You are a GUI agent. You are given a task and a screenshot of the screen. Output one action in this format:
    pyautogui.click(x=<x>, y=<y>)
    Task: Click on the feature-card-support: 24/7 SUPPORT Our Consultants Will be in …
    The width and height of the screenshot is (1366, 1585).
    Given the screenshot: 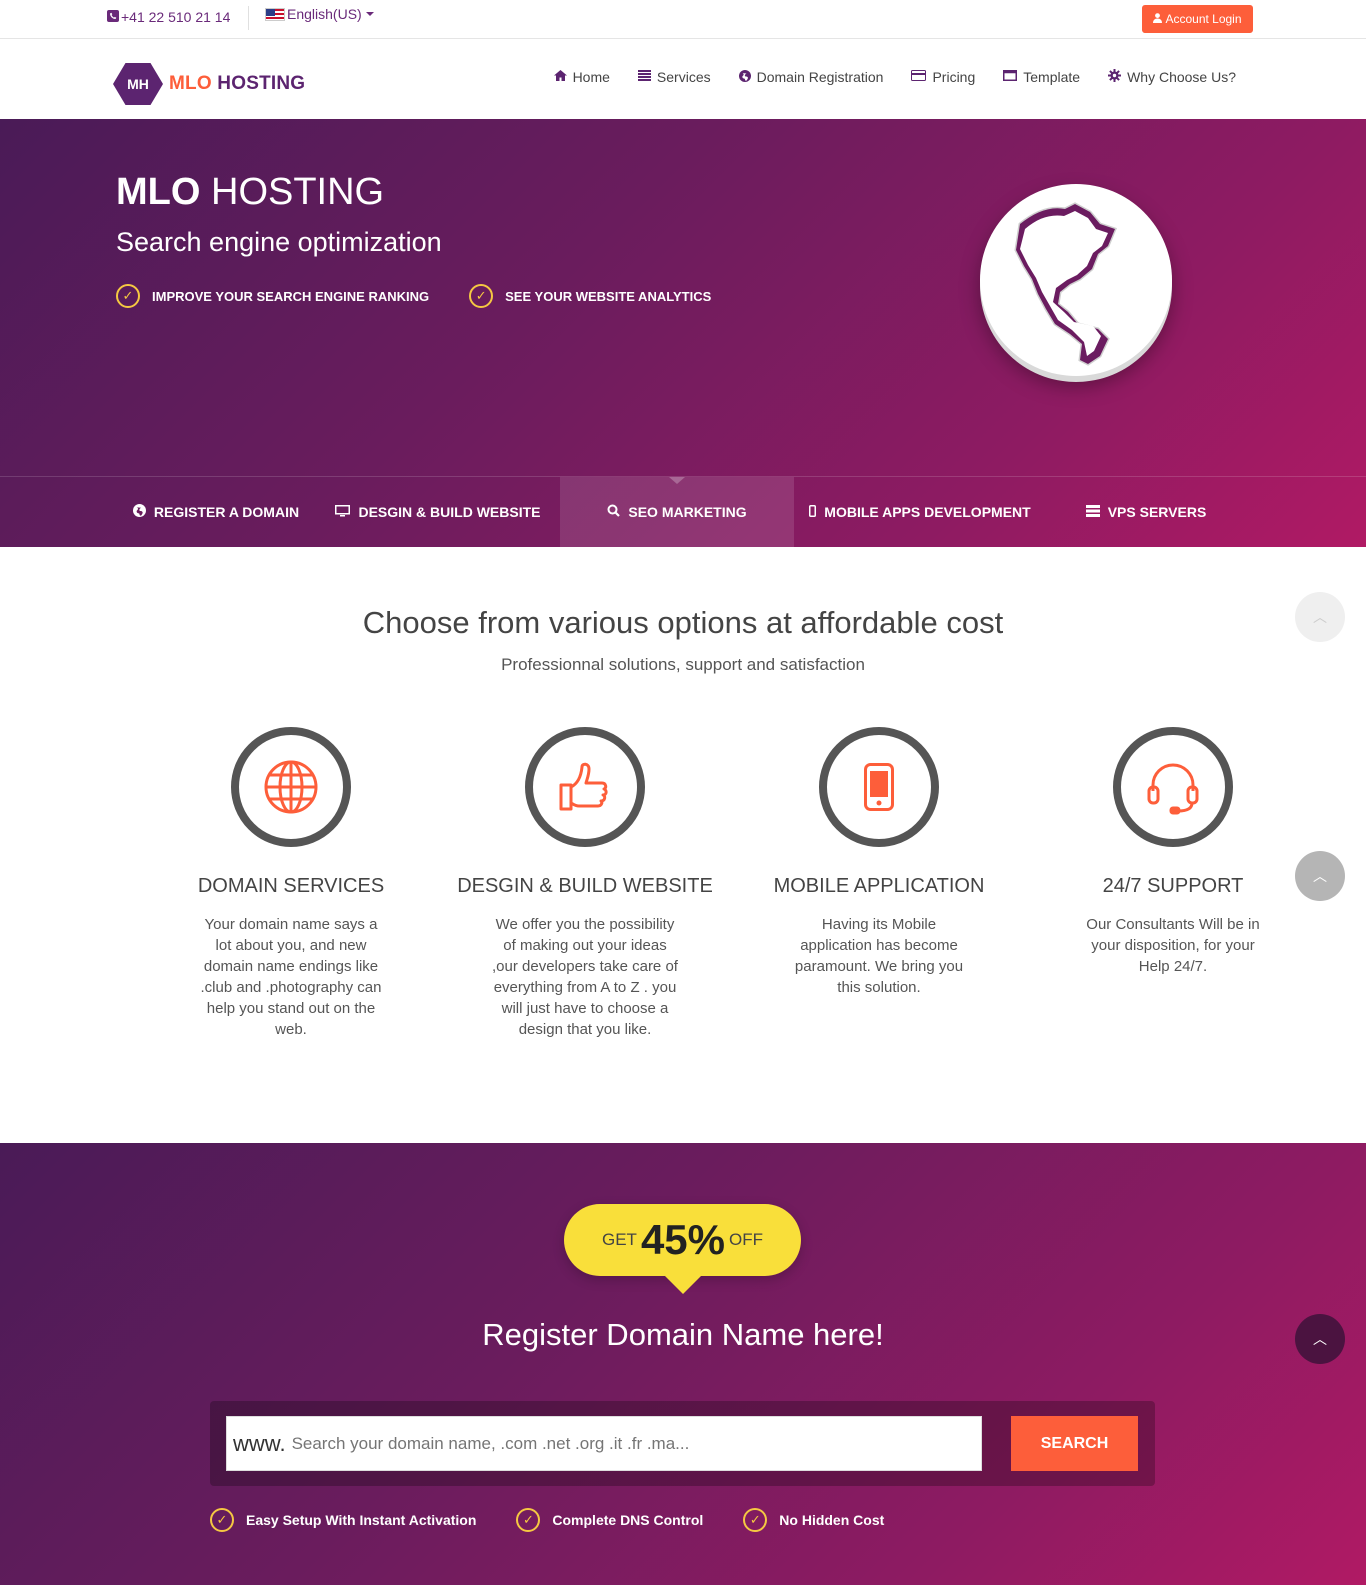 What is the action you would take?
    pyautogui.click(x=1173, y=883)
    